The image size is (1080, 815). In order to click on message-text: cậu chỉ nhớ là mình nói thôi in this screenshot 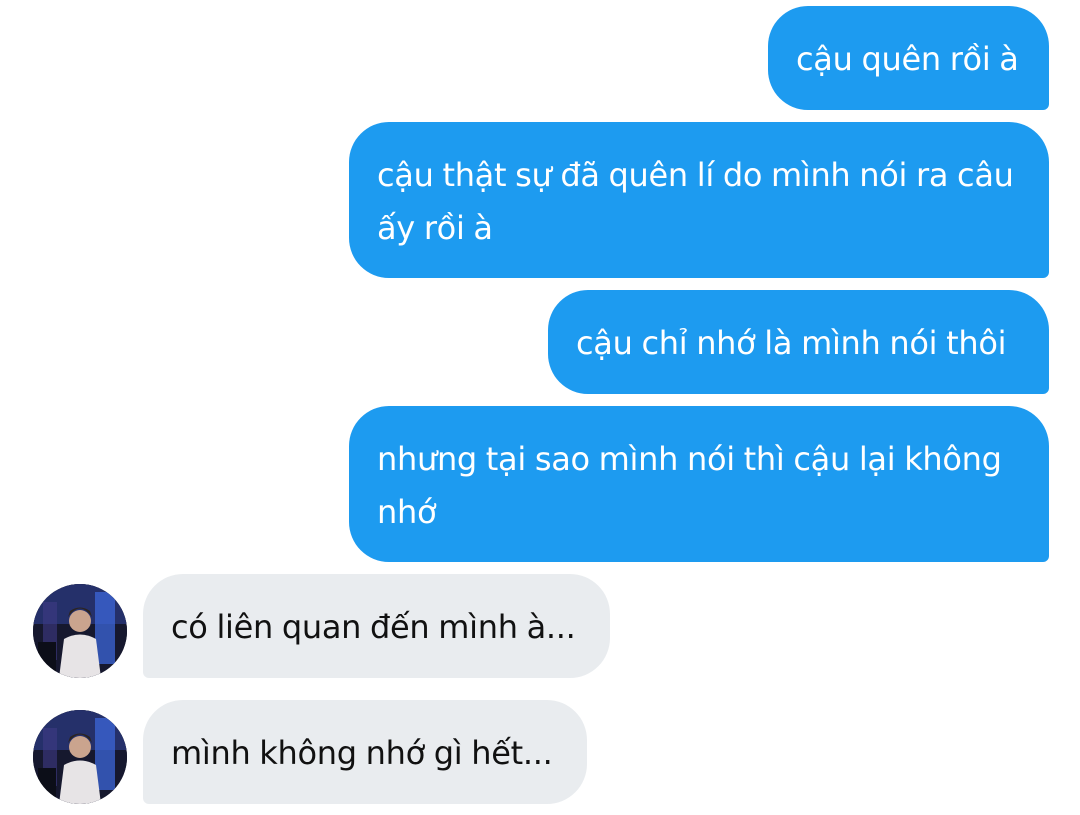, I will do `click(791, 343)`.